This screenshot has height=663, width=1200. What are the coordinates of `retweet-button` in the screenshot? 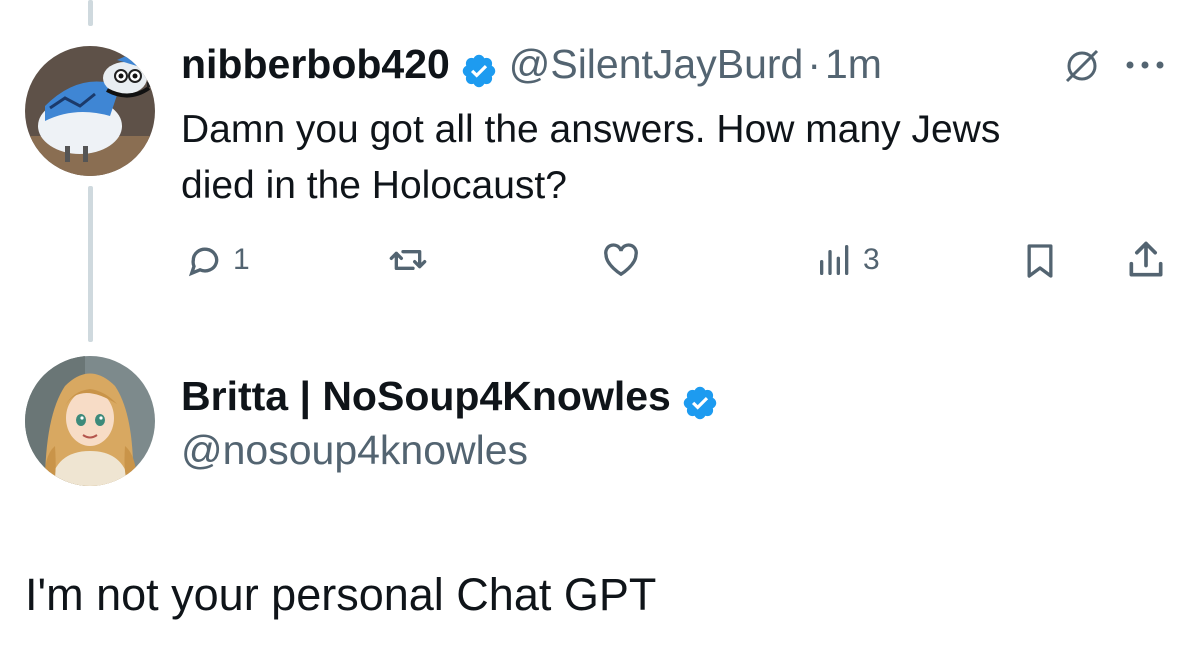 It's located at (408, 260).